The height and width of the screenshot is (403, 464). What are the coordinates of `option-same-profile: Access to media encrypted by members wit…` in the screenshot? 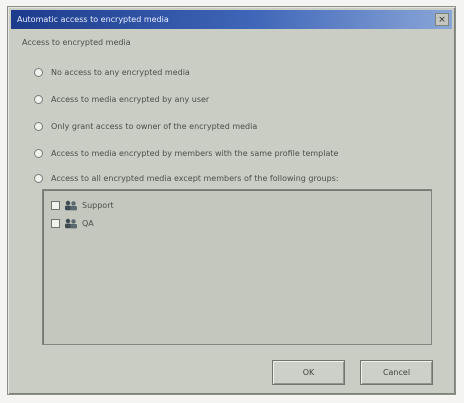 It's located at (186, 153).